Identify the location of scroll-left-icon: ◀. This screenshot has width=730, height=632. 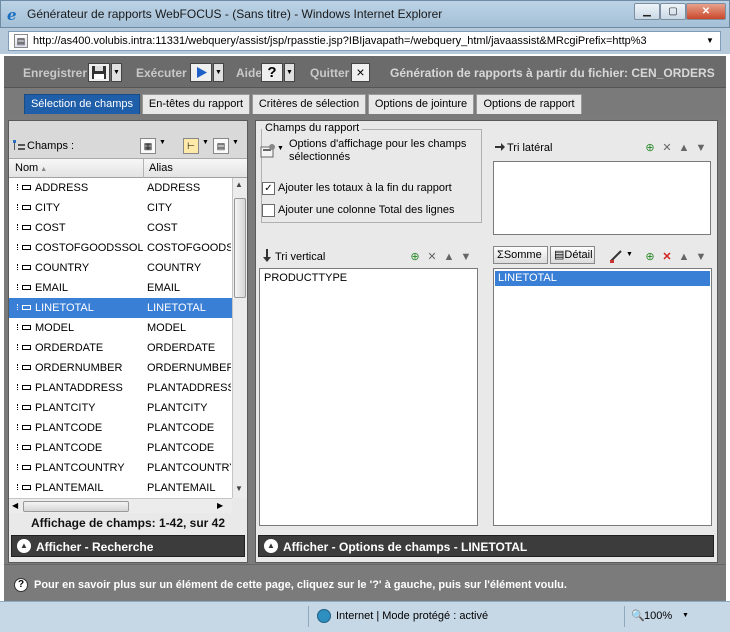
(15, 505).